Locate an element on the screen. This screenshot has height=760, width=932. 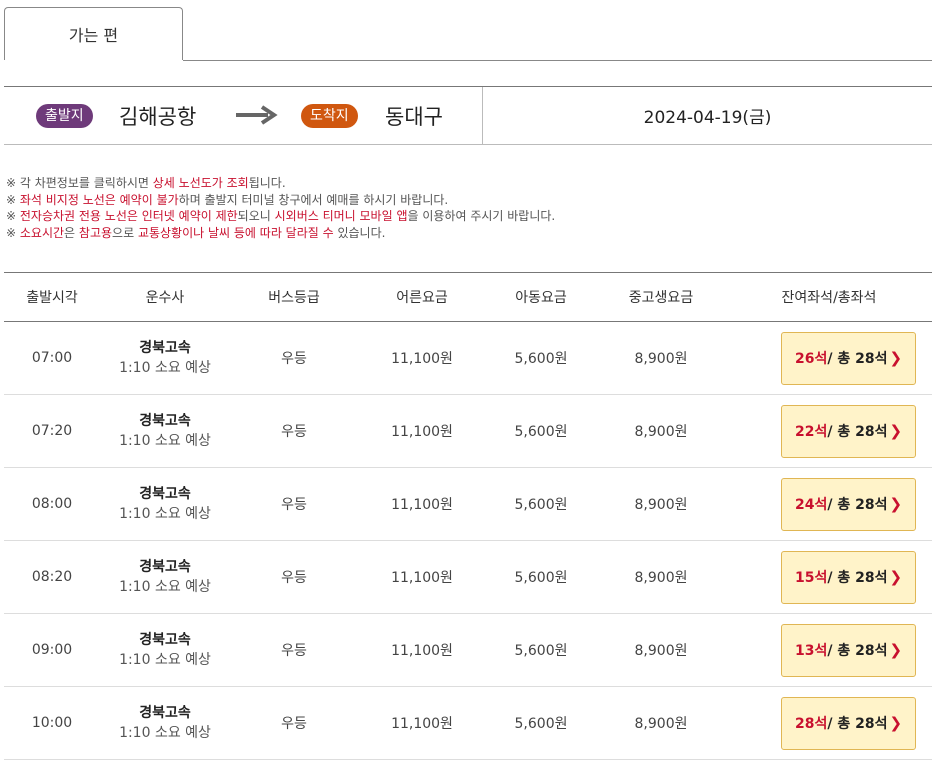
seat-cell: 15석 / 총 28석 ❯ is located at coordinates (829, 577).